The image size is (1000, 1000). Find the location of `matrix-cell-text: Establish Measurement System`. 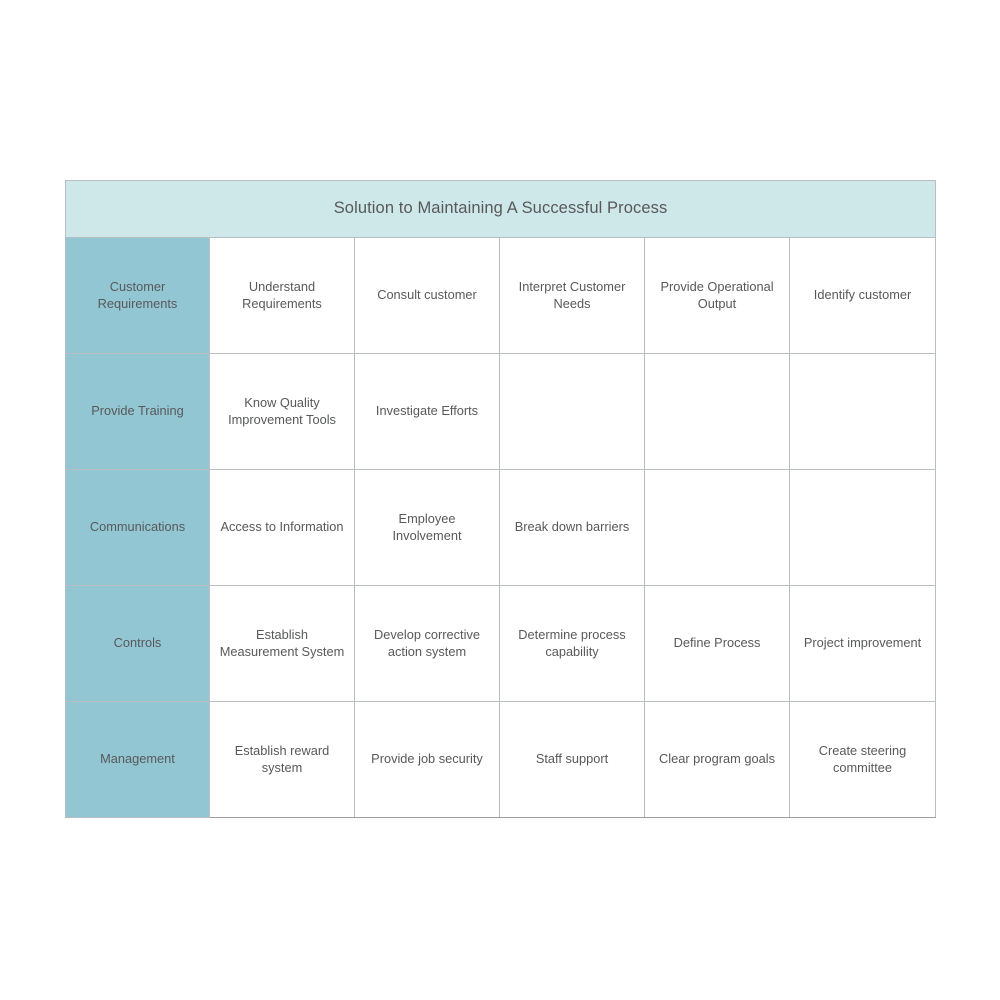

matrix-cell-text: Establish Measurement System is located at coordinates (282, 643).